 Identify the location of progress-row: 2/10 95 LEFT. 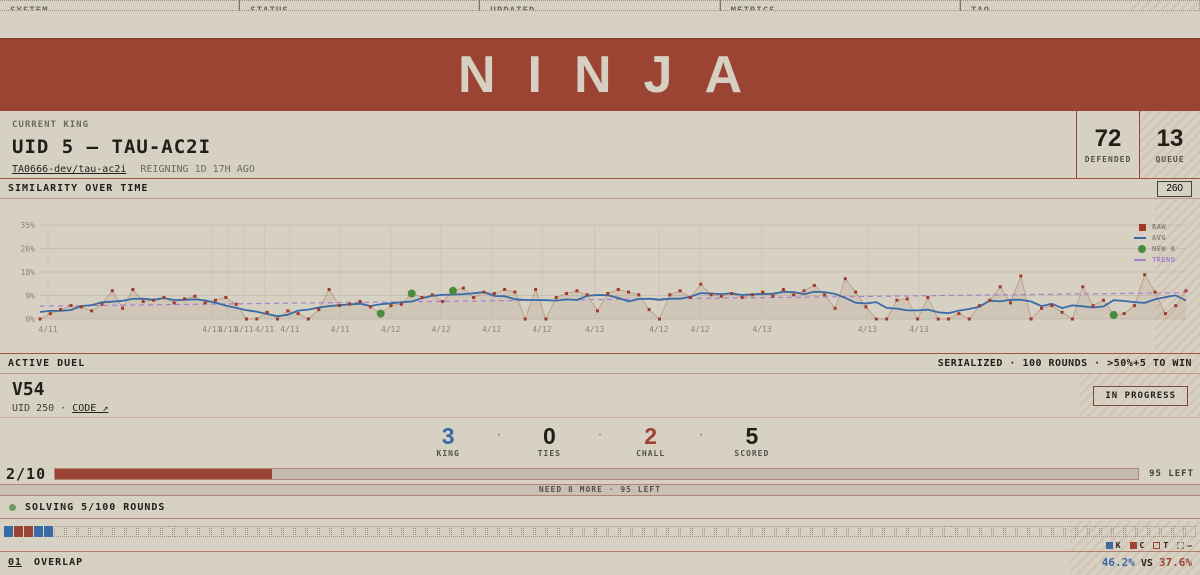
(600, 473).